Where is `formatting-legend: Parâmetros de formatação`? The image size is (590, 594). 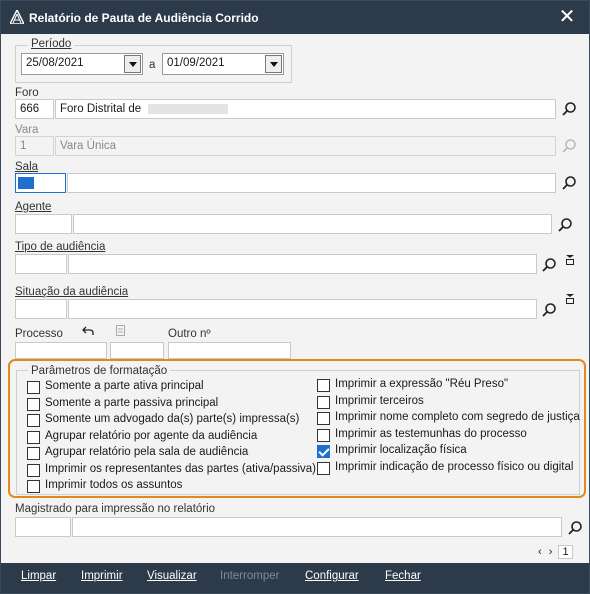 formatting-legend: Parâmetros de formatação is located at coordinates (99, 371).